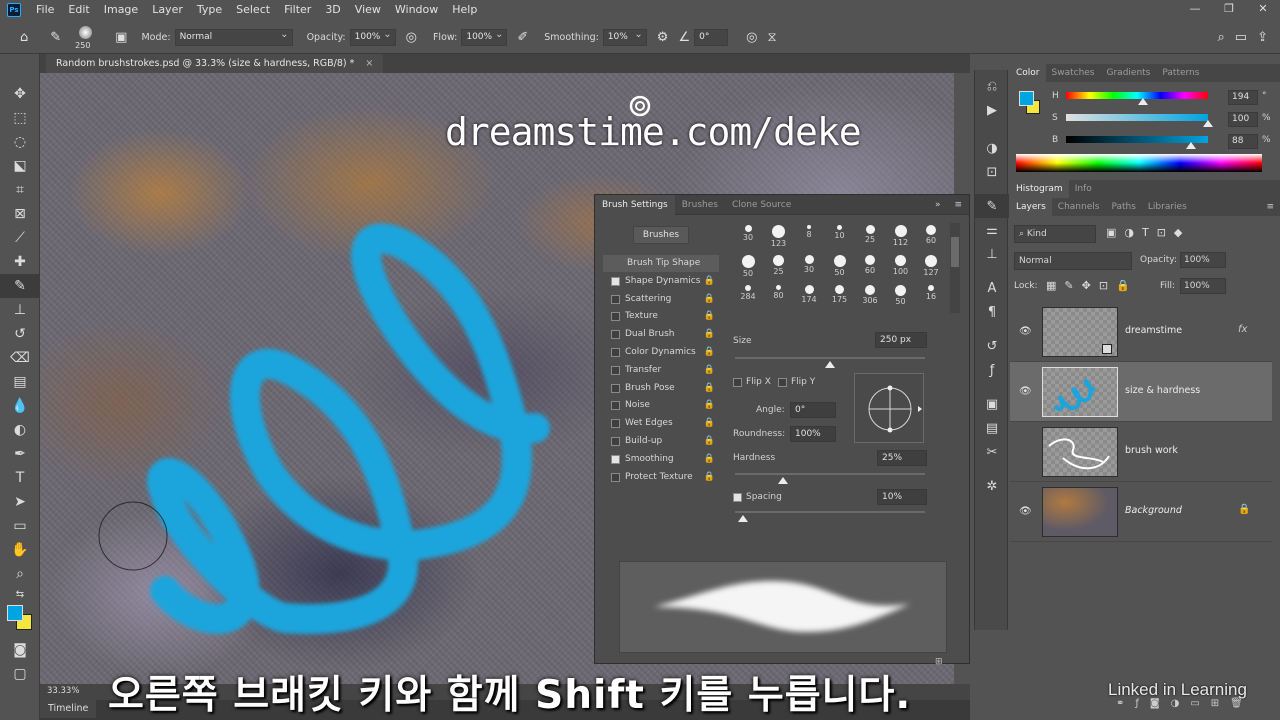 This screenshot has width=1280, height=720. Describe the element at coordinates (840, 237) in the screenshot. I see `brush-preset: 10` at that location.